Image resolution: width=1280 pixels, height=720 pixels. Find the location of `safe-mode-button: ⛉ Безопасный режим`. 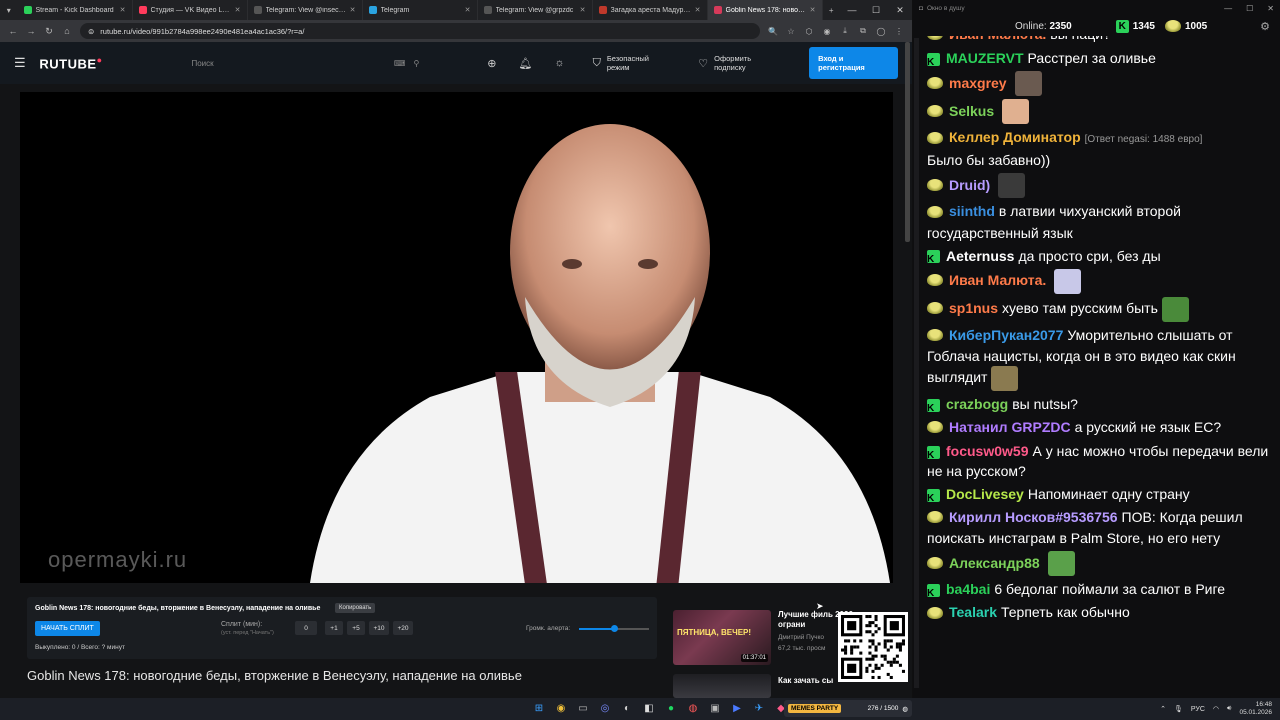

safe-mode-button: ⛉ Безопасный режим is located at coordinates (632, 63).